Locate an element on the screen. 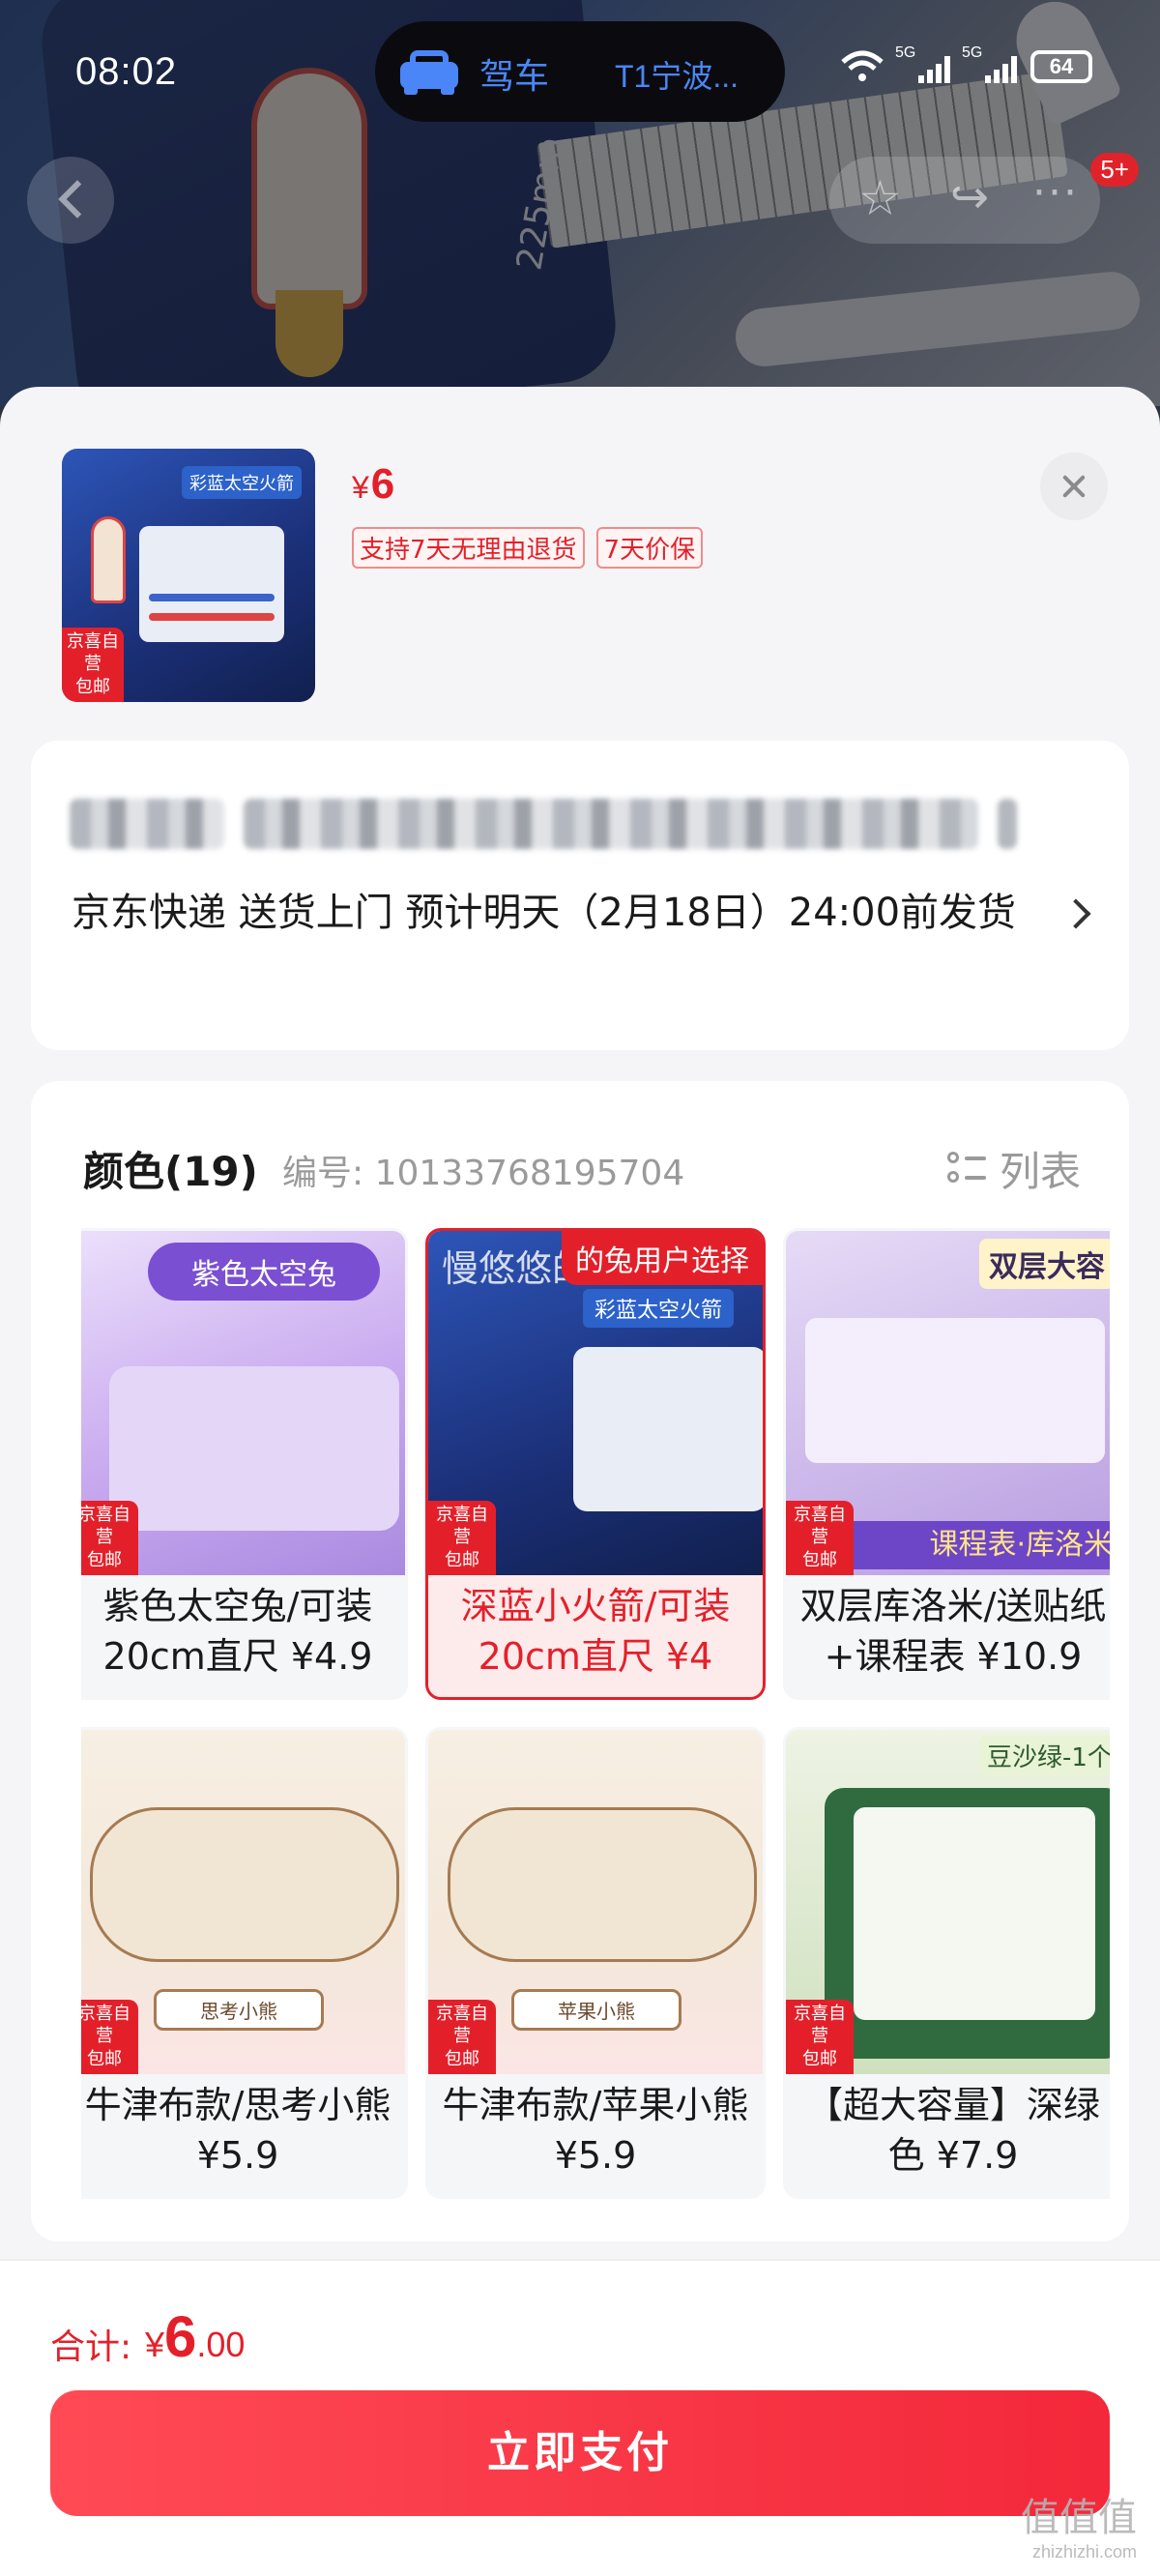  variant-image: 紫色太空兔 京喜自营 包邮 is located at coordinates (243, 1403).